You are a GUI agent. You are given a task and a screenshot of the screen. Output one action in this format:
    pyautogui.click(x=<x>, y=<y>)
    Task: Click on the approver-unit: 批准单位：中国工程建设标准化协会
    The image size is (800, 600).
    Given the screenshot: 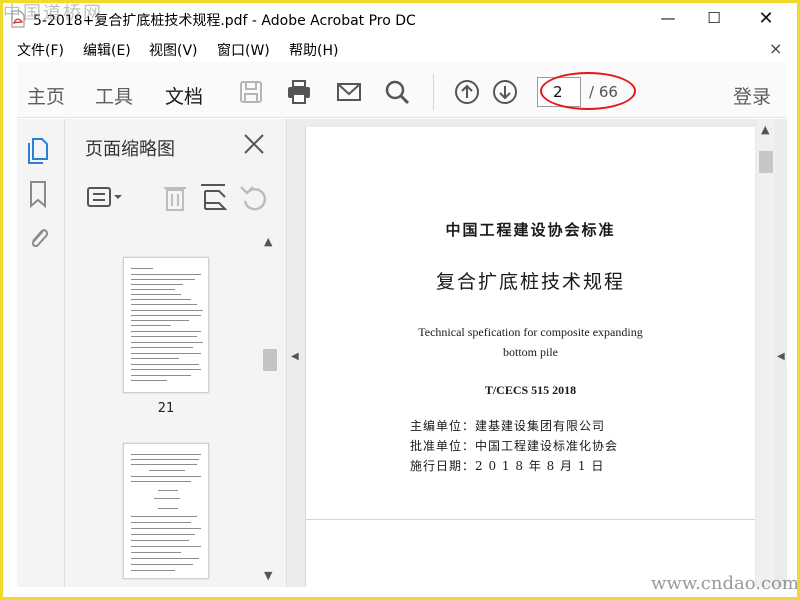 What is the action you would take?
    pyautogui.click(x=514, y=446)
    